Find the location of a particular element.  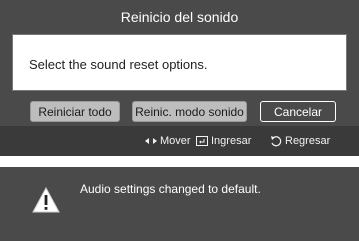

hint-return: Regresar is located at coordinates (300, 141).